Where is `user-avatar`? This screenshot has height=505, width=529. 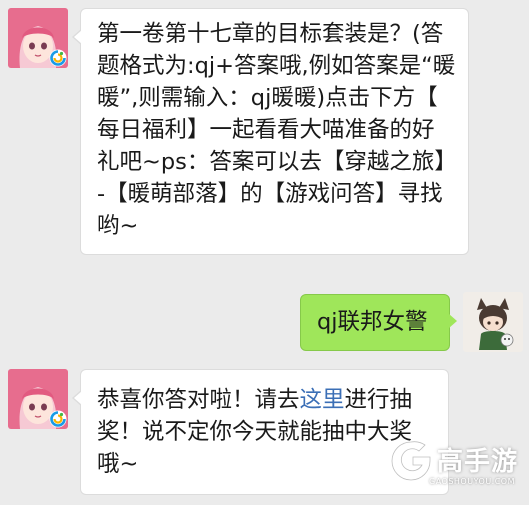
user-avatar is located at coordinates (493, 322).